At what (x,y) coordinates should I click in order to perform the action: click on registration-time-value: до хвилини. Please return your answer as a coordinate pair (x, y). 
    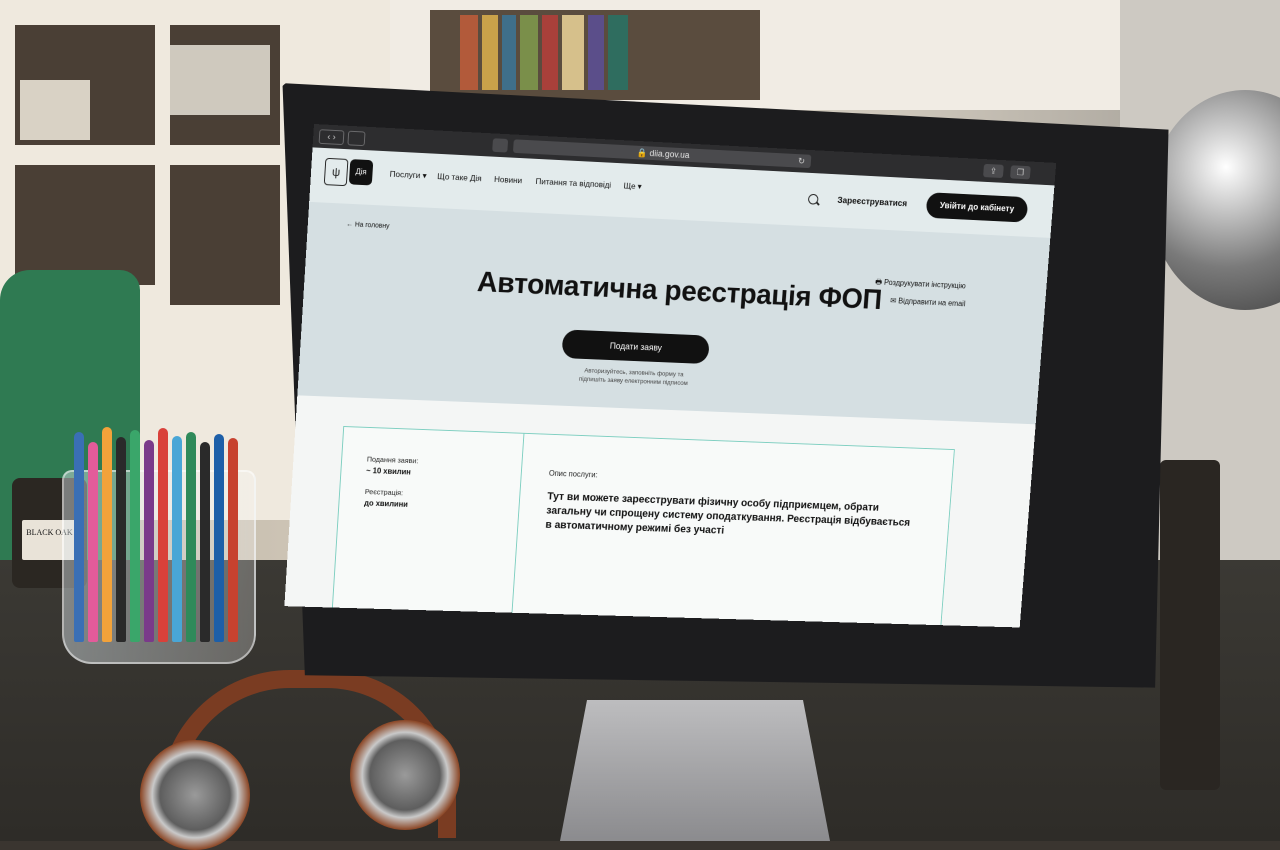
    Looking at the image, I should click on (386, 504).